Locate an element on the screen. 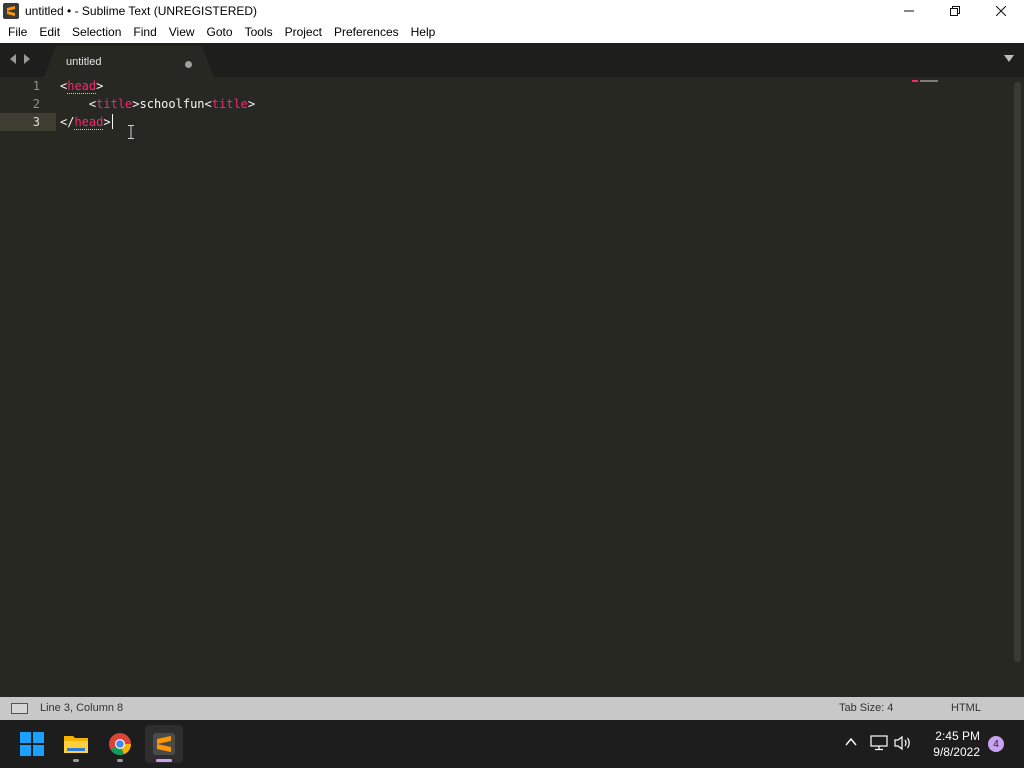 Image resolution: width=1024 pixels, height=768 pixels. menu-edit: Edit is located at coordinates (49, 32).